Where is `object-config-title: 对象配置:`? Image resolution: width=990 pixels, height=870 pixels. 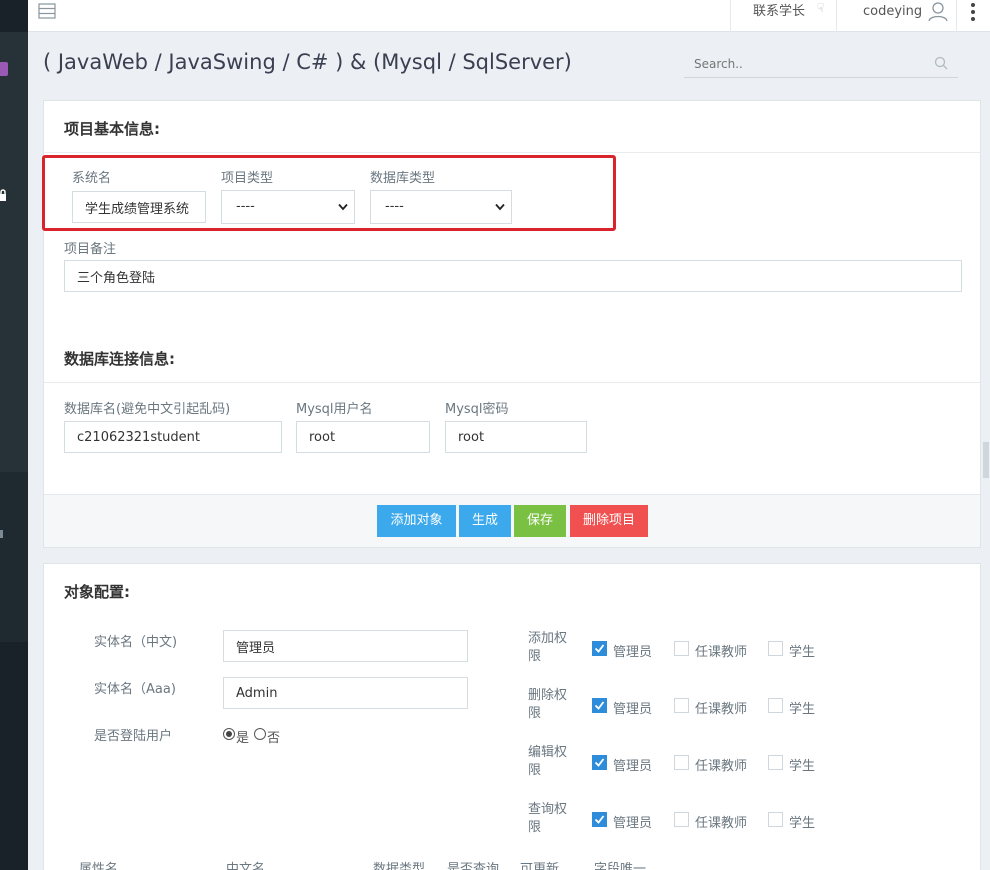
object-config-title: 对象配置: is located at coordinates (97, 592).